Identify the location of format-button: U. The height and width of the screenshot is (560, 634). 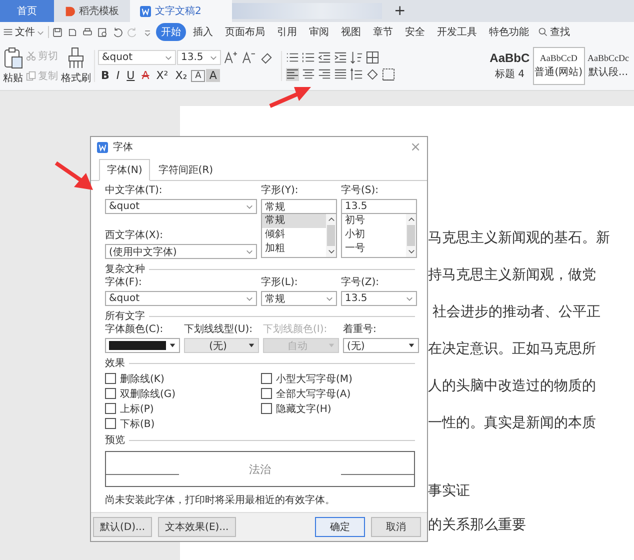
(131, 75).